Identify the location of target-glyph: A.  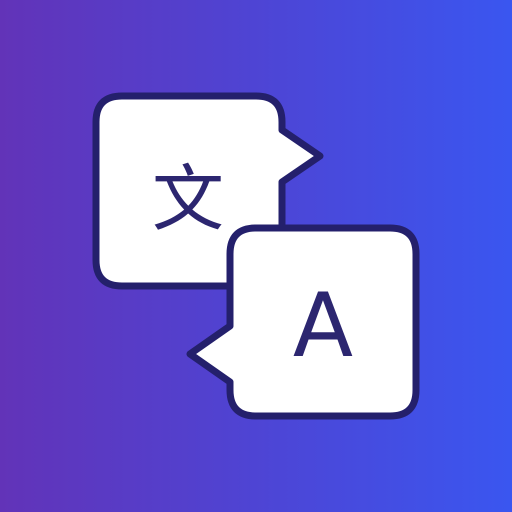
(323, 325).